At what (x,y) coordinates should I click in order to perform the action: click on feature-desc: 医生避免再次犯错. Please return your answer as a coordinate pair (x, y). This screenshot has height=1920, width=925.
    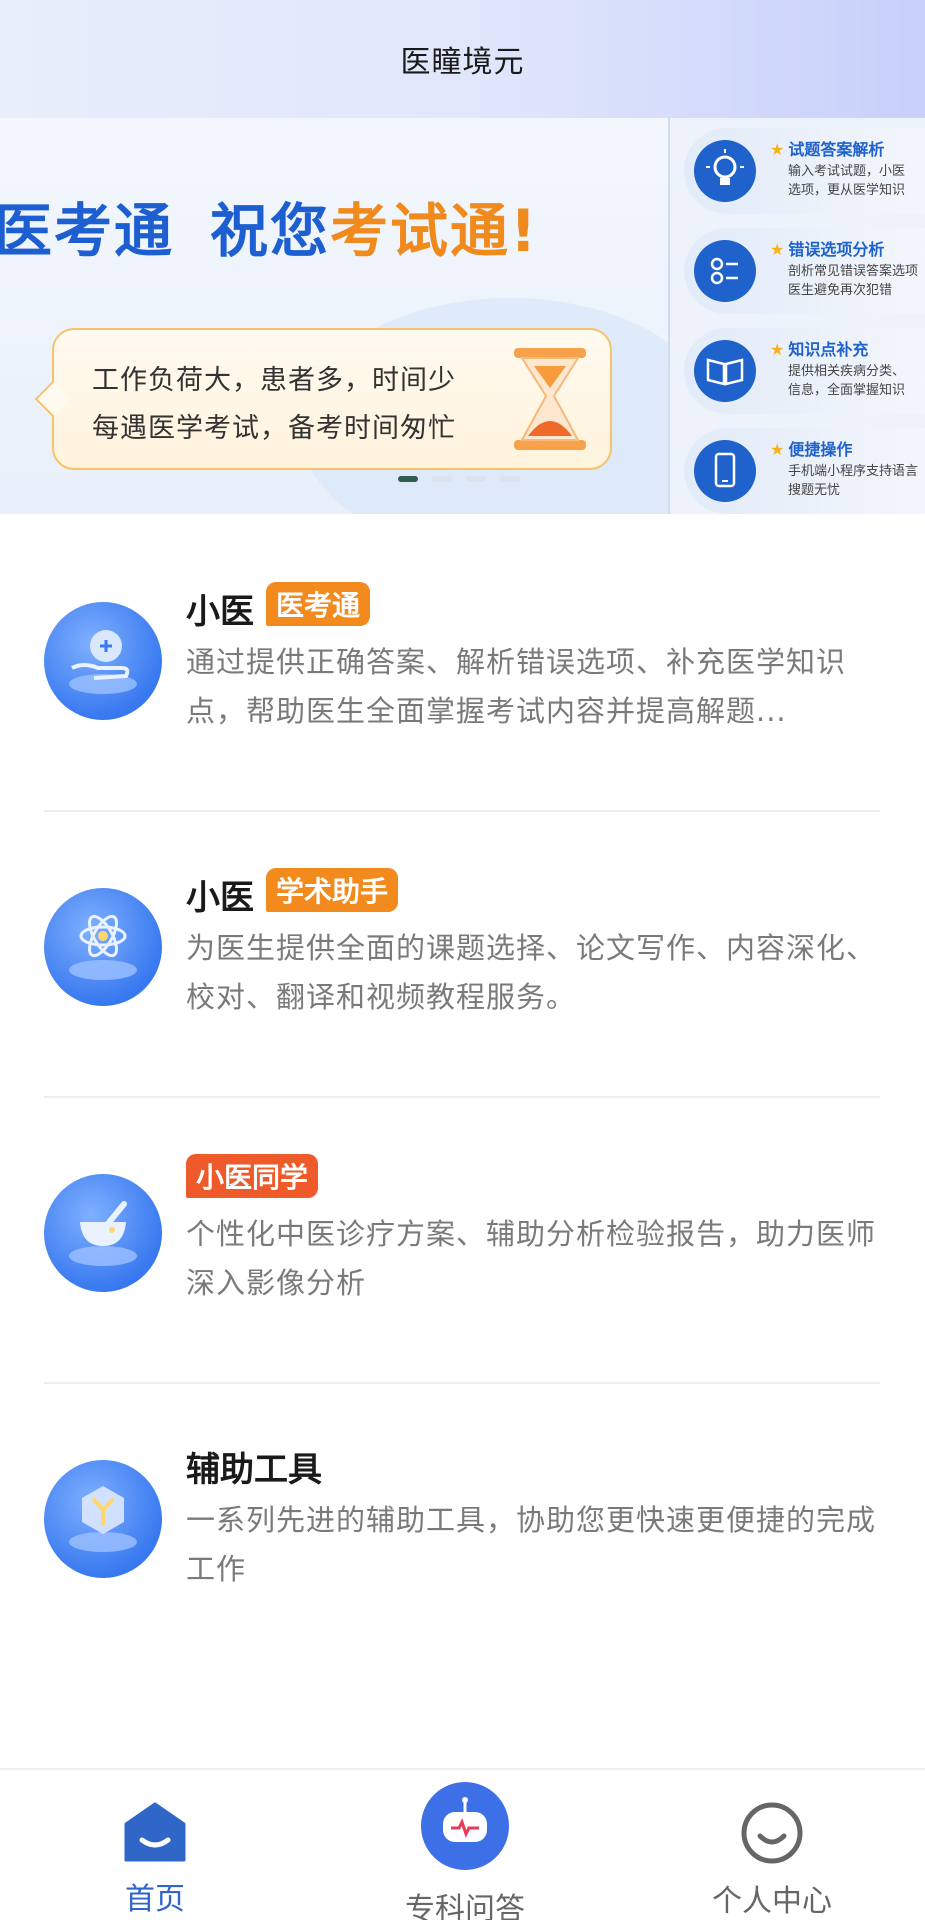
    Looking at the image, I should click on (840, 290).